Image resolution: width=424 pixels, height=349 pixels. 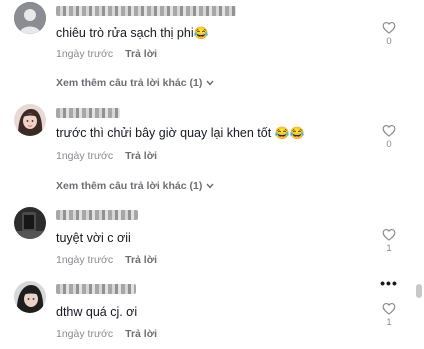 I want to click on comment-text: tuyệt vời c ơii, so click(x=93, y=238).